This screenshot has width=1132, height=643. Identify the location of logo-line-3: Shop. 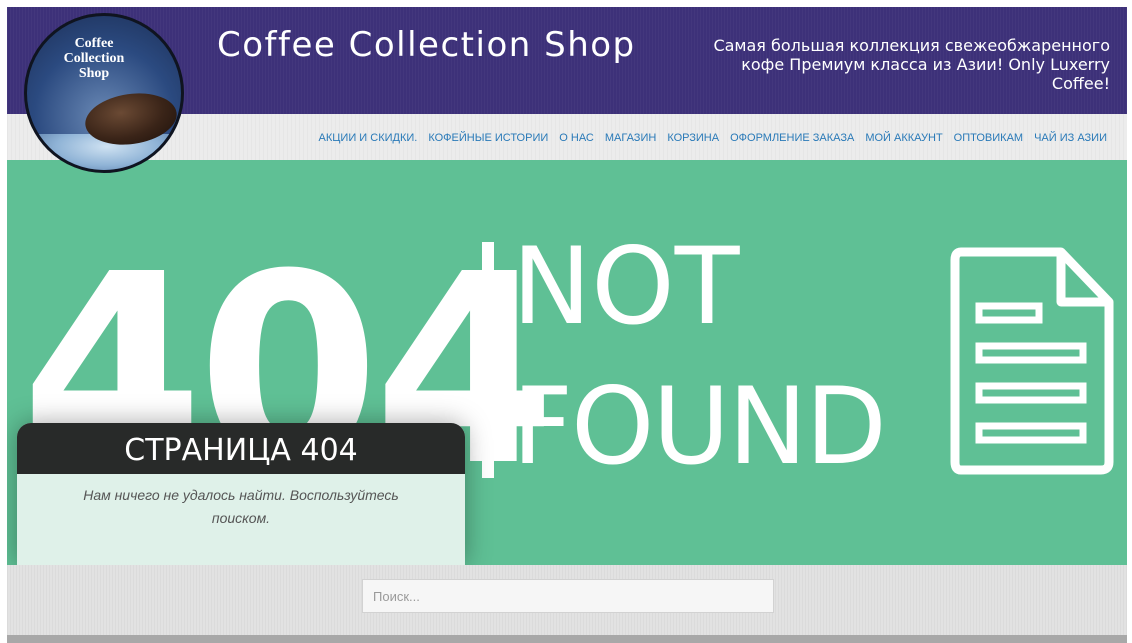
(94, 73).